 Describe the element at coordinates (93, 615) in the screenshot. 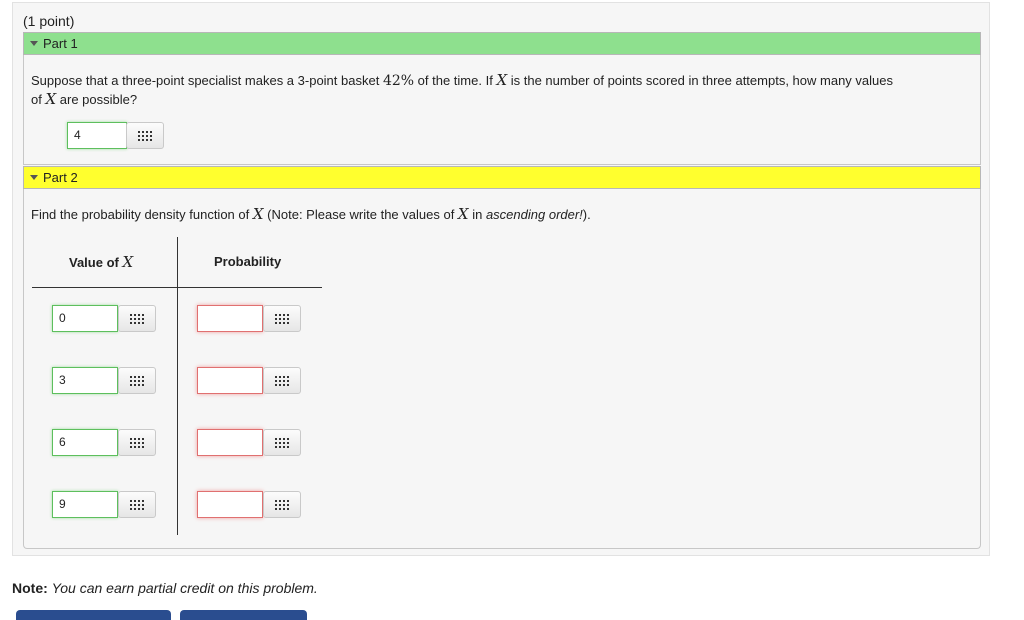

I see `submit-button` at that location.